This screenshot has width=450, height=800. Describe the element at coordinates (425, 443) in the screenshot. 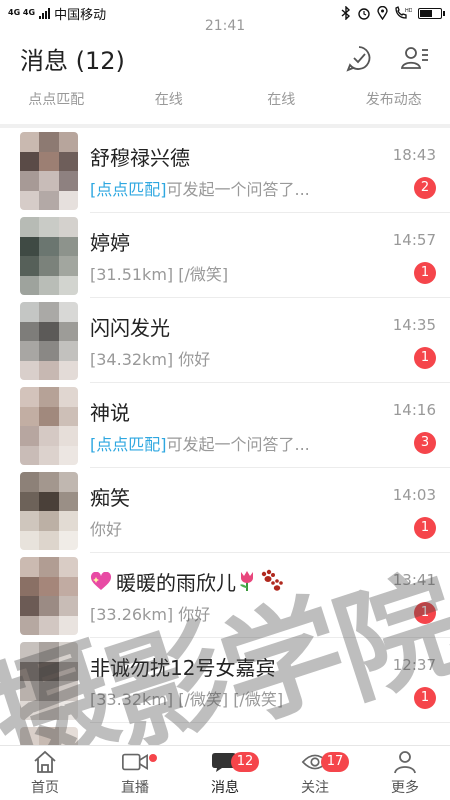

I see `unread-badge: 3` at that location.